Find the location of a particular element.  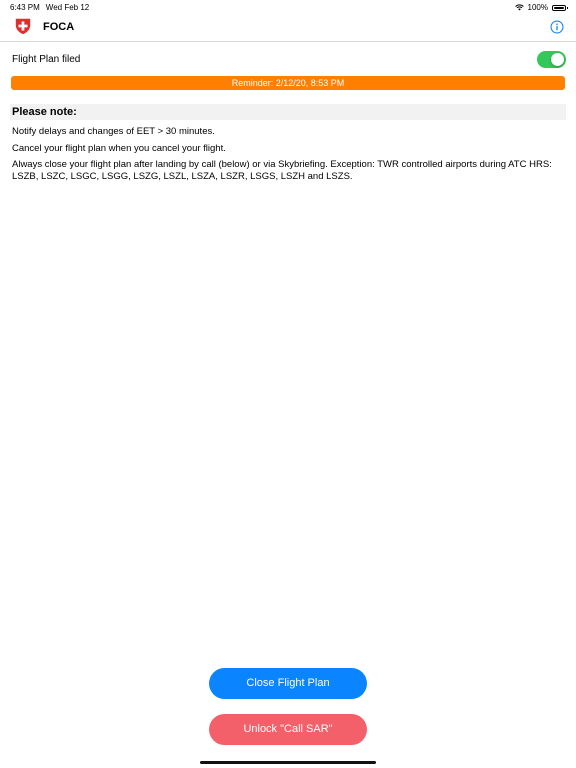

page-title: FOCA is located at coordinates (59, 27).